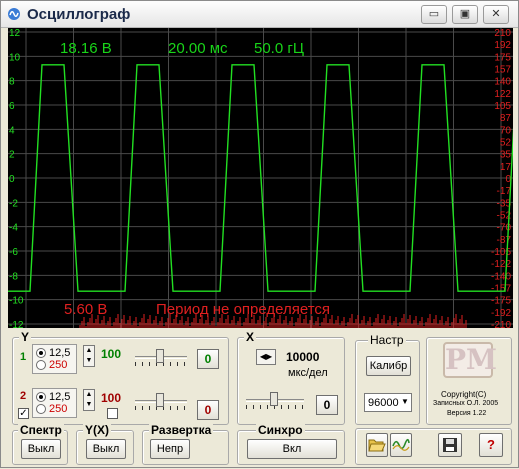 This screenshot has height=469, width=519. What do you see at coordinates (501, 264) in the screenshot?
I see `right-scale-label: -122` at bounding box center [501, 264].